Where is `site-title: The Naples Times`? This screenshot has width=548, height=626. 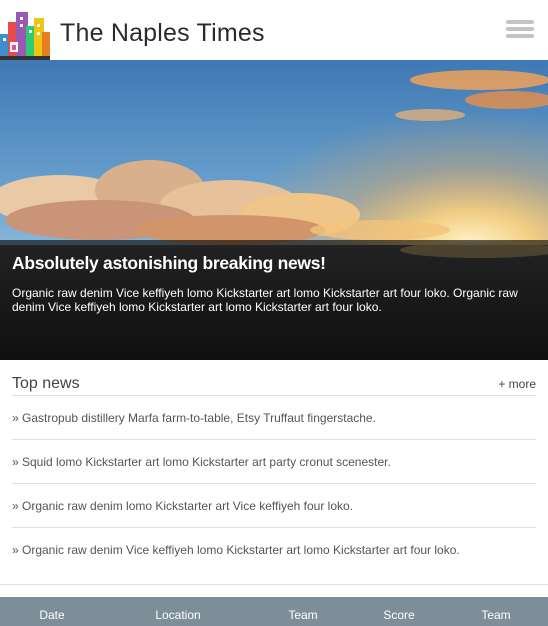
site-title: The Naples Times is located at coordinates (162, 33).